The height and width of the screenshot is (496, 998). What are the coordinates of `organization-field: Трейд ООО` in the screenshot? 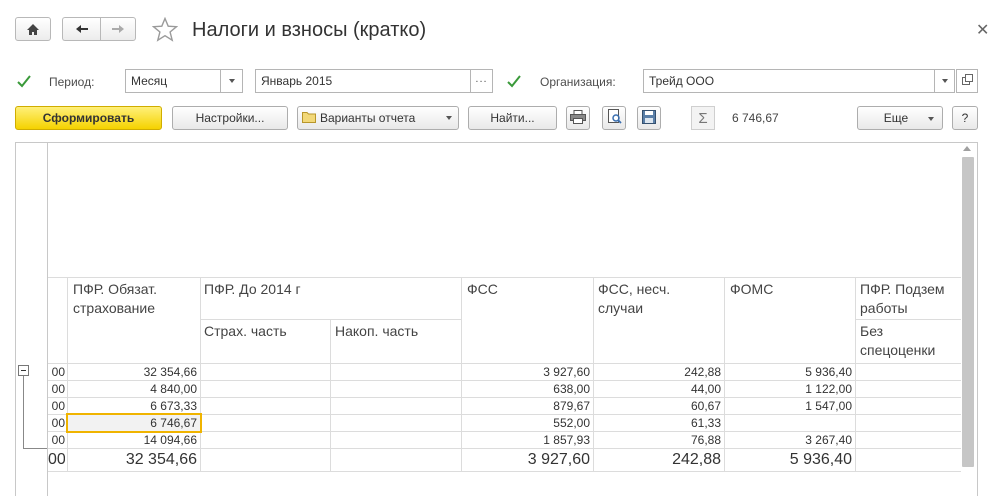 It's located at (789, 81).